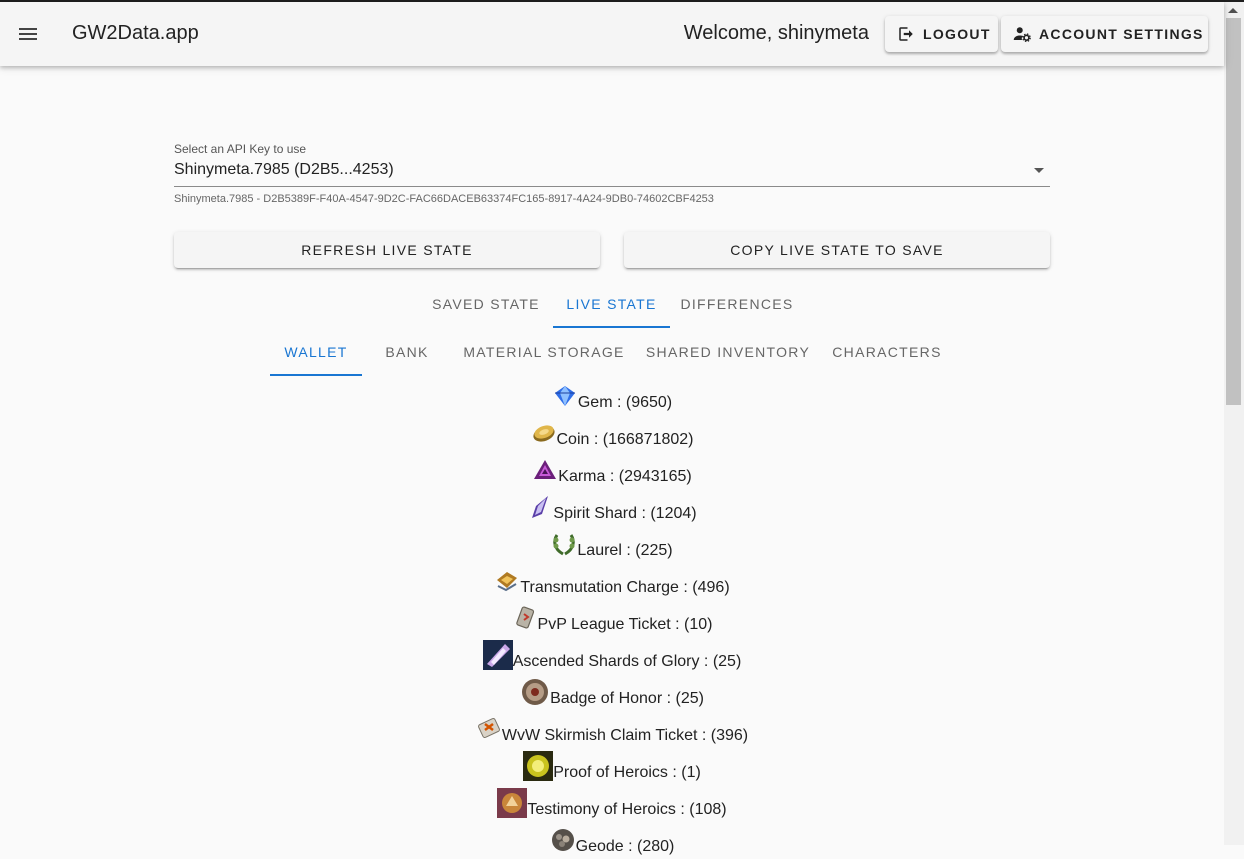 Image resolution: width=1244 pixels, height=859 pixels. What do you see at coordinates (627, 661) in the screenshot?
I see `wallet-item-text: Ascended Shards of Glory : (25)` at bounding box center [627, 661].